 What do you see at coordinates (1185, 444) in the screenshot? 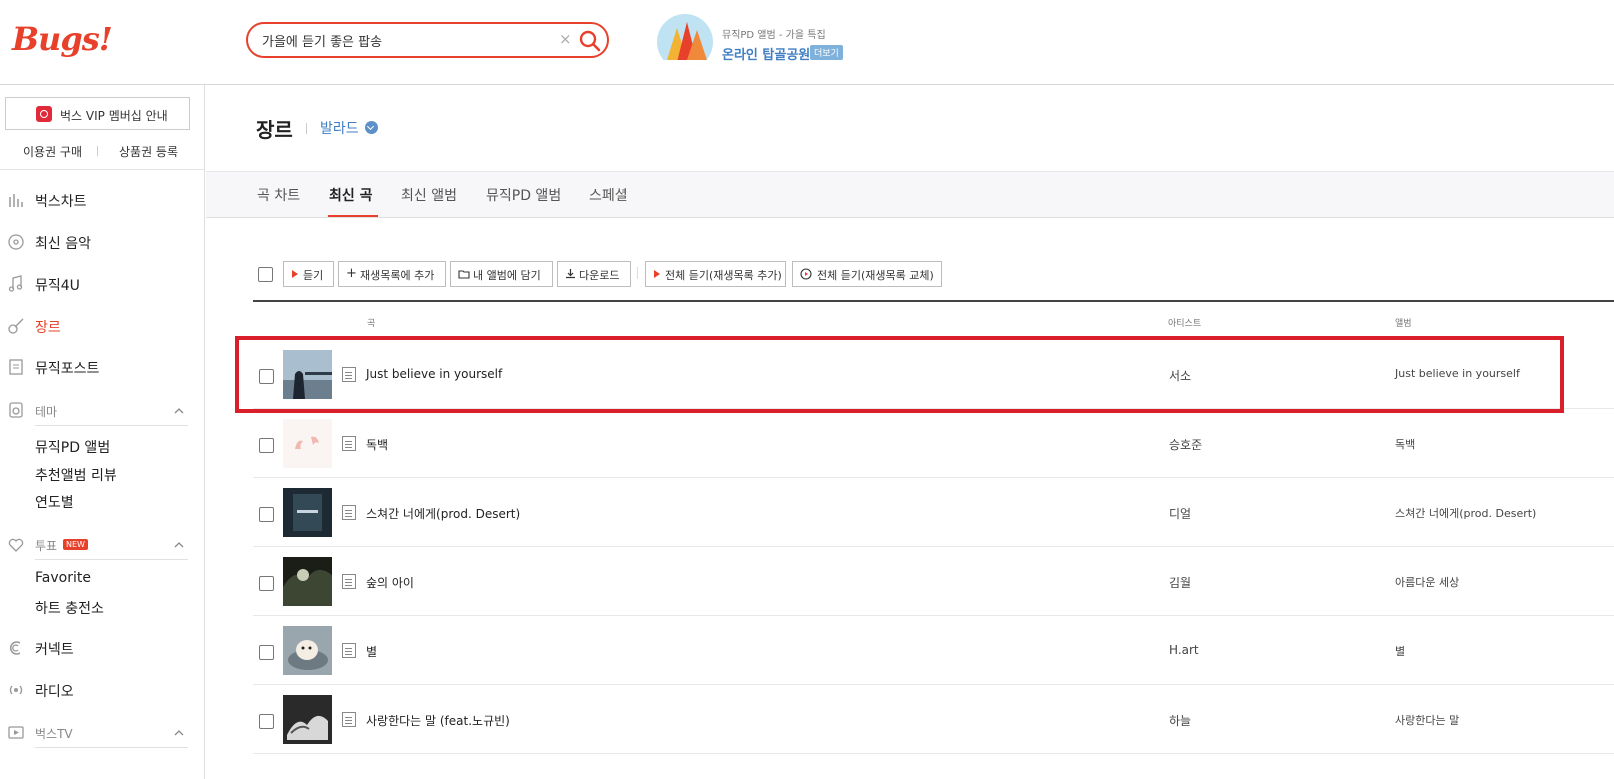
I see `artist-name: 승호준` at bounding box center [1185, 444].